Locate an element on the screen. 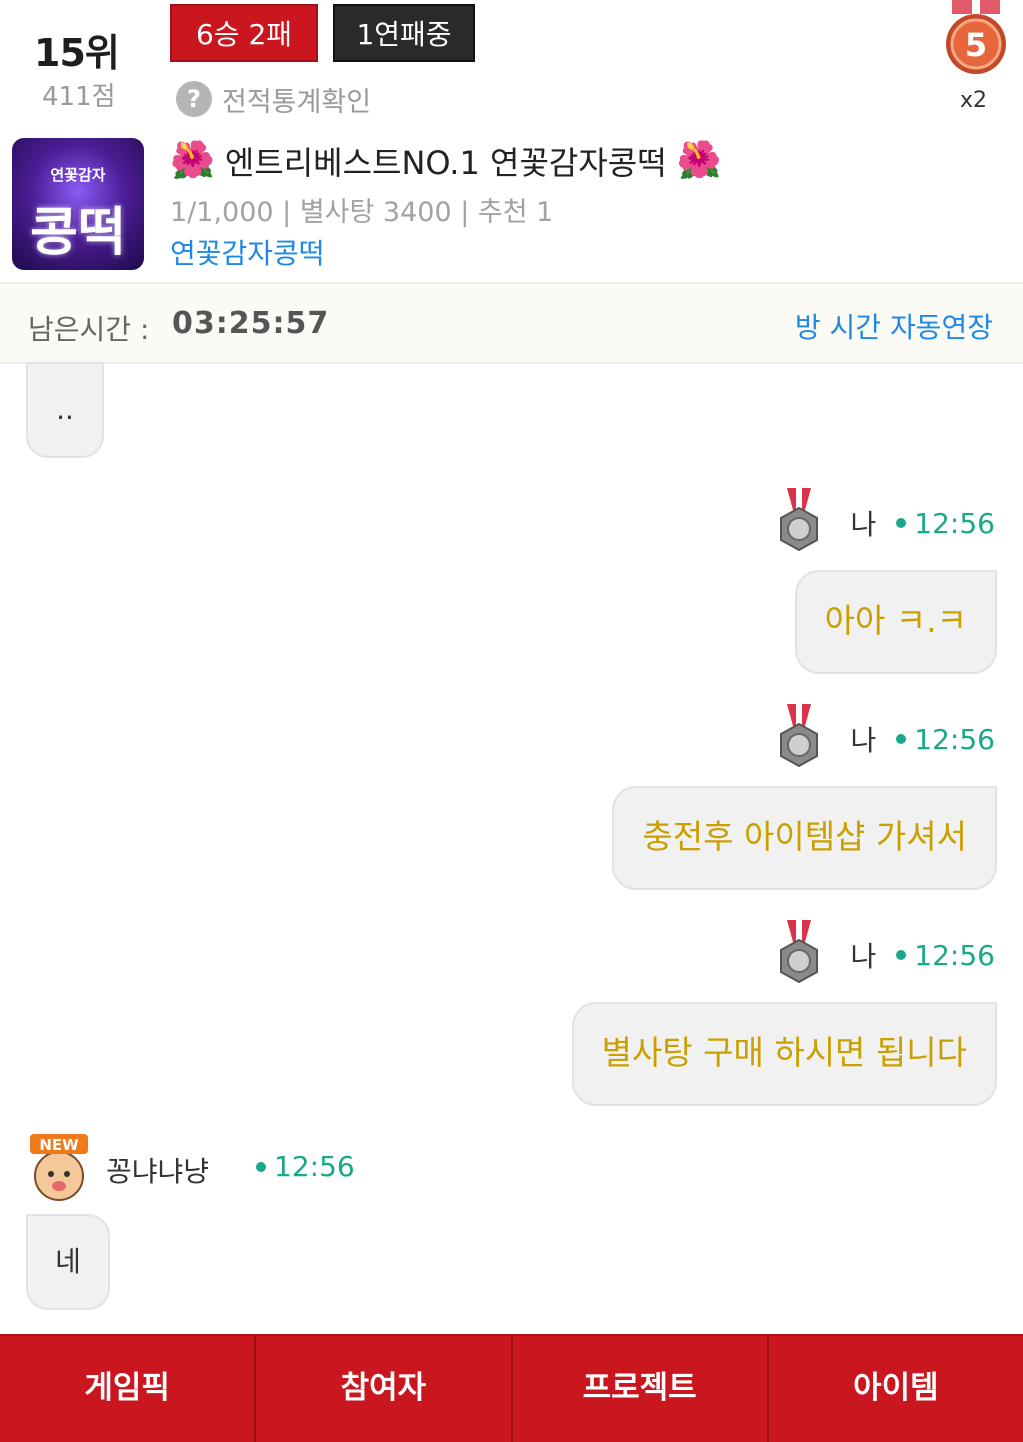  streak-badge: 1연패중 is located at coordinates (404, 33).